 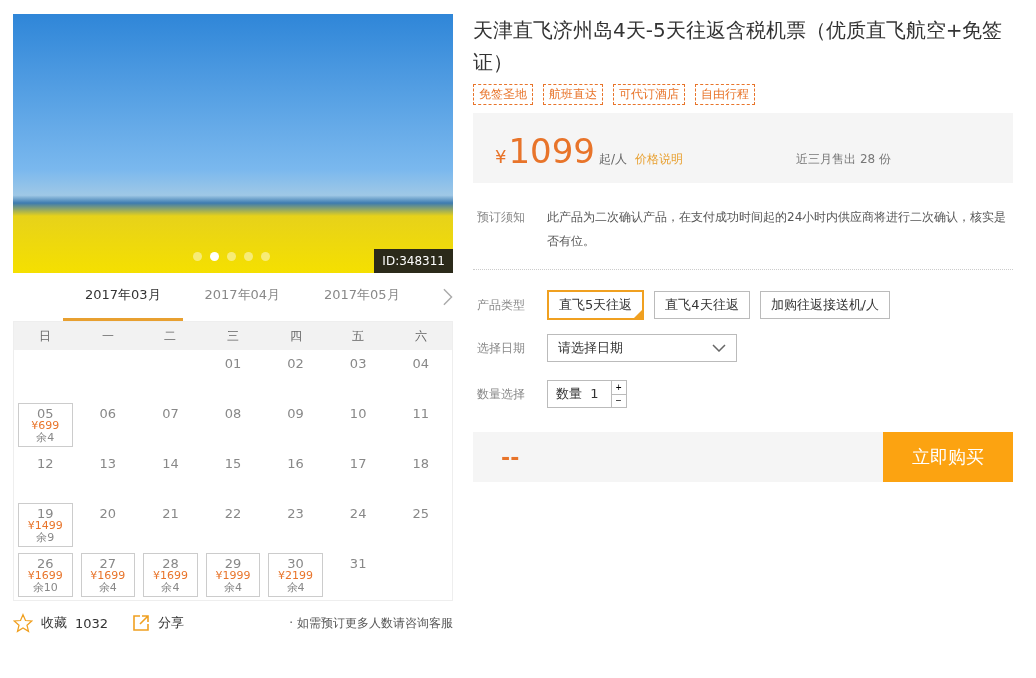 I want to click on feature-tag: 可代订酒店, so click(x=649, y=94).